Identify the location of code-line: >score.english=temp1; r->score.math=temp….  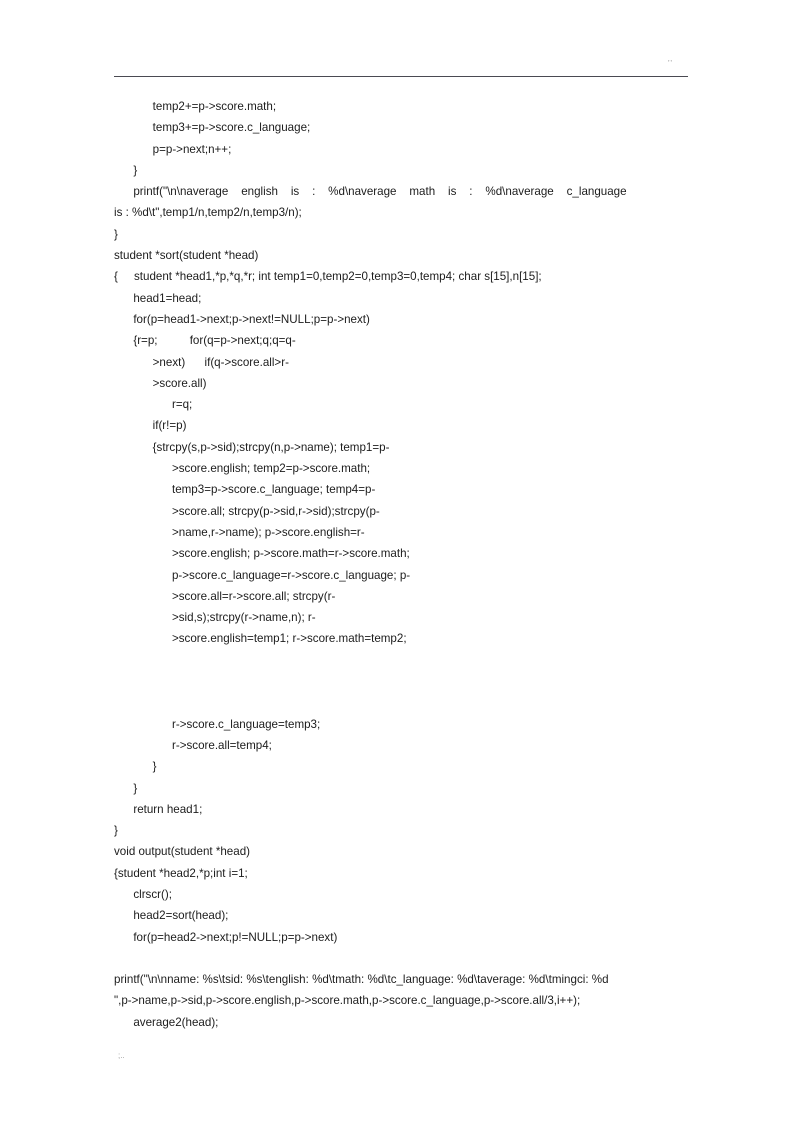
(260, 639).